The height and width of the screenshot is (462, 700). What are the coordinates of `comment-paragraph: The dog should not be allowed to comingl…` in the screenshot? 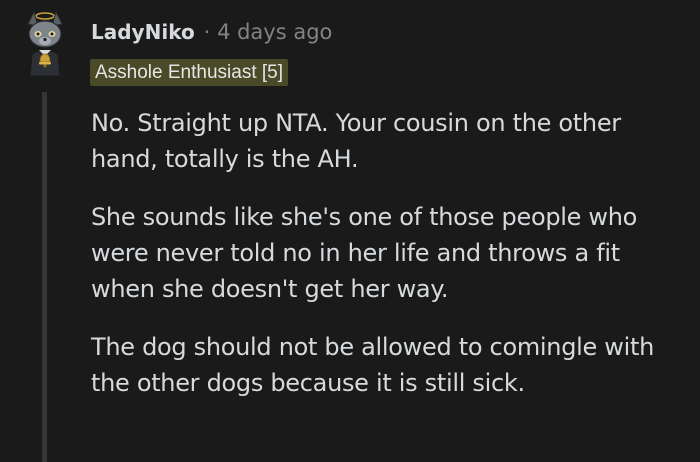 It's located at (373, 365).